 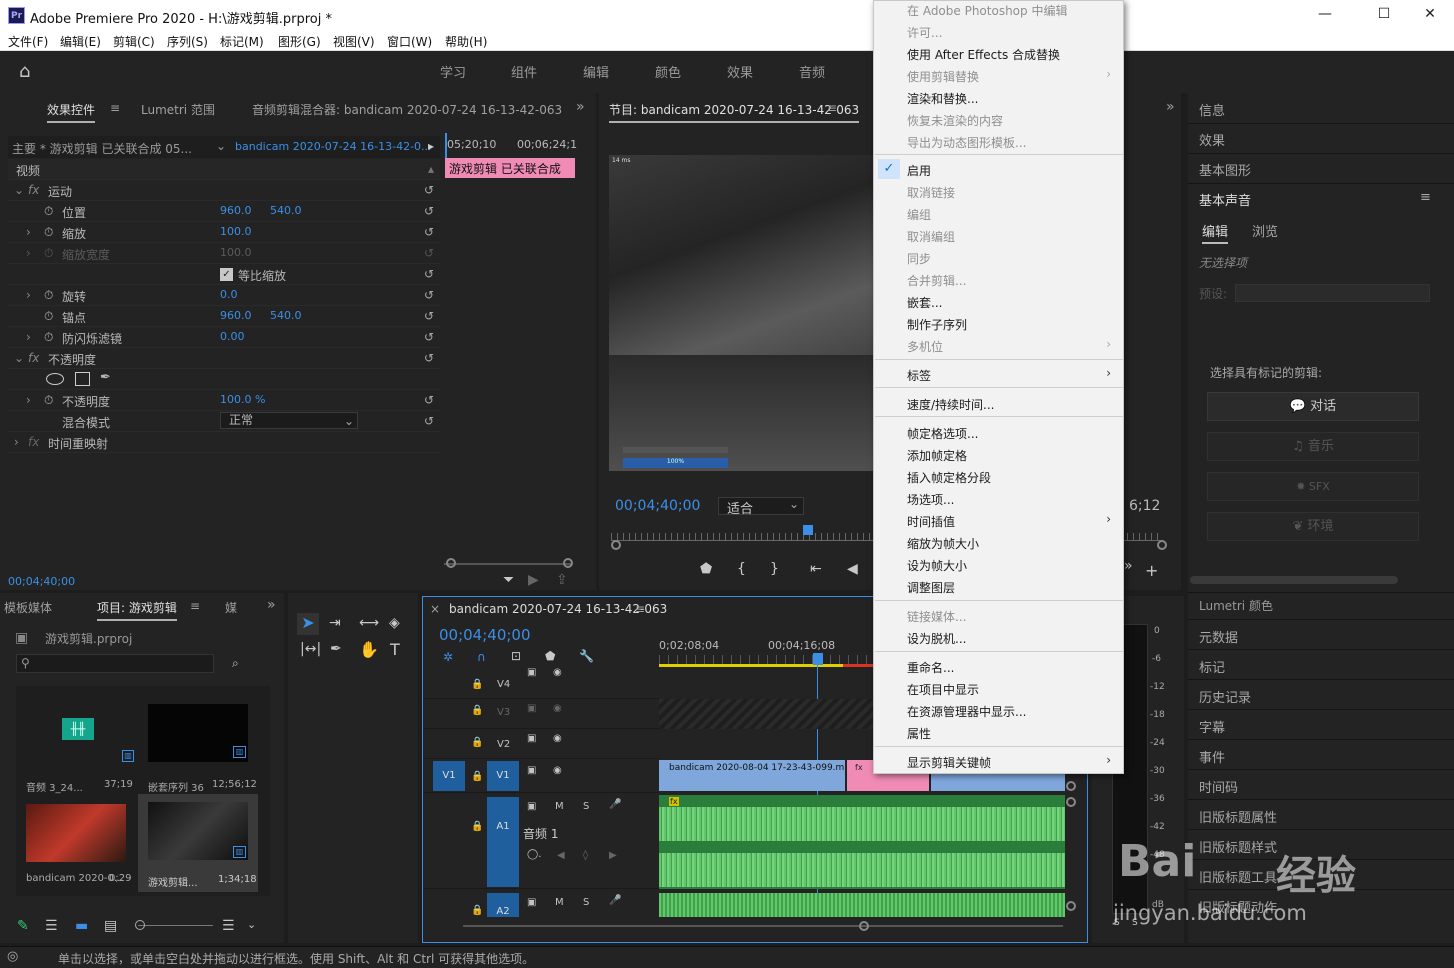 I want to click on program-timecode: 00;04;40;00, so click(x=657, y=506).